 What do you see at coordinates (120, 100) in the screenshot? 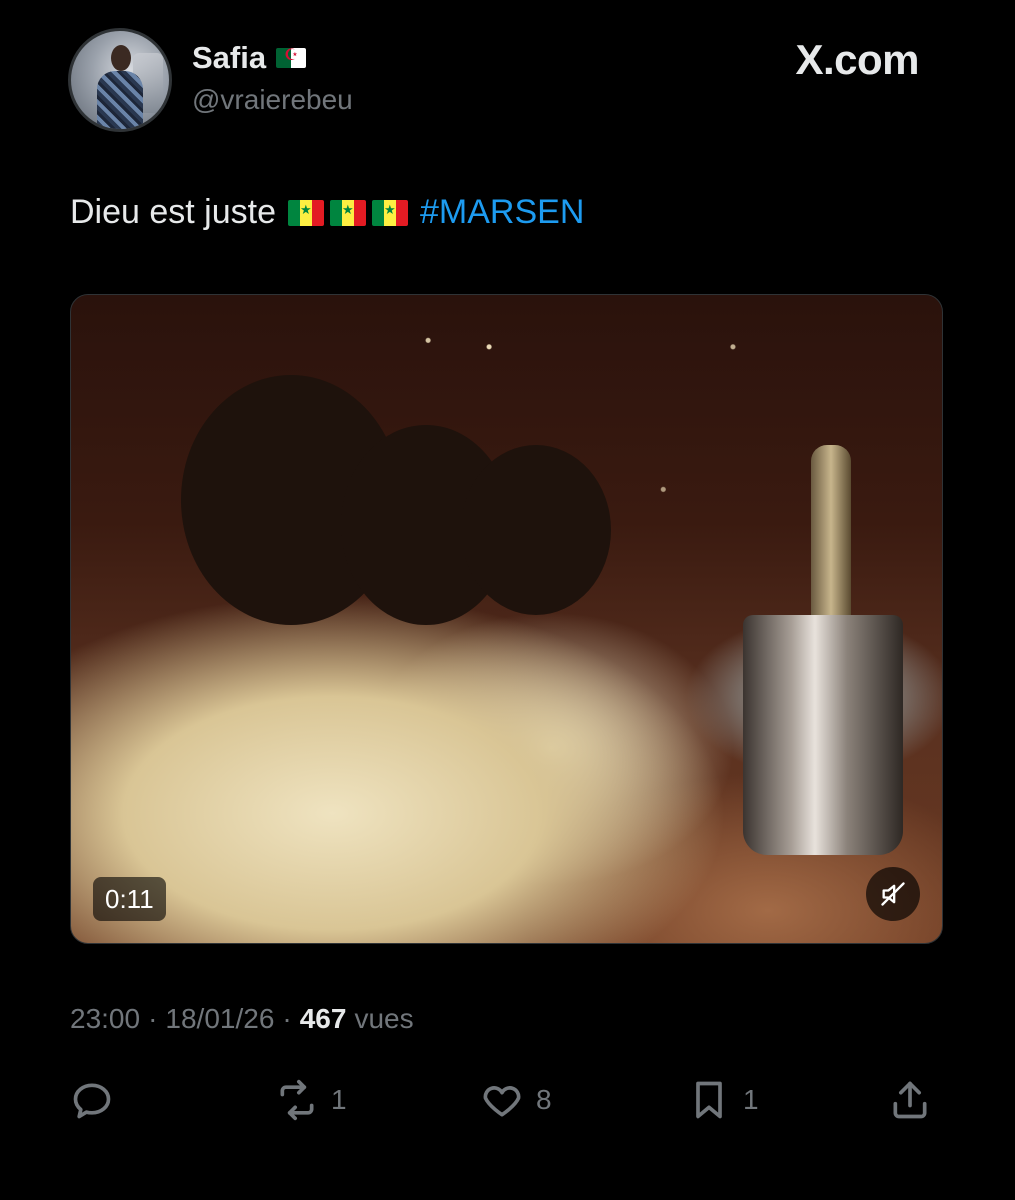
I see `avatar-figure-body` at bounding box center [120, 100].